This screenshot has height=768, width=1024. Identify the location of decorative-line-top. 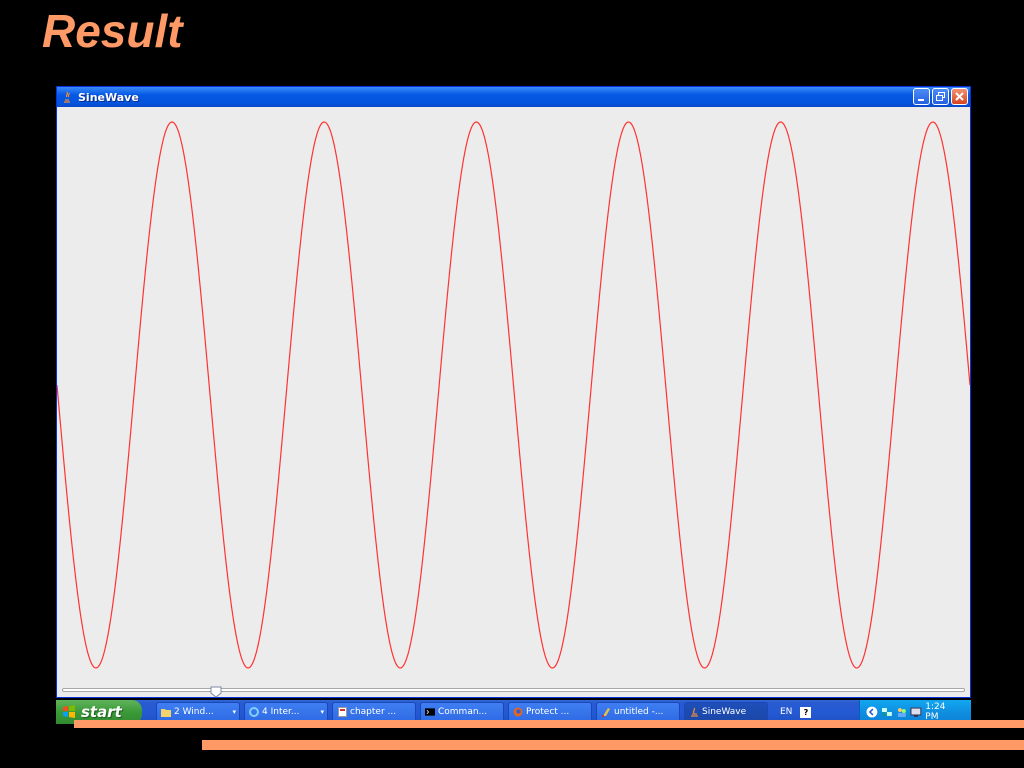
(549, 724).